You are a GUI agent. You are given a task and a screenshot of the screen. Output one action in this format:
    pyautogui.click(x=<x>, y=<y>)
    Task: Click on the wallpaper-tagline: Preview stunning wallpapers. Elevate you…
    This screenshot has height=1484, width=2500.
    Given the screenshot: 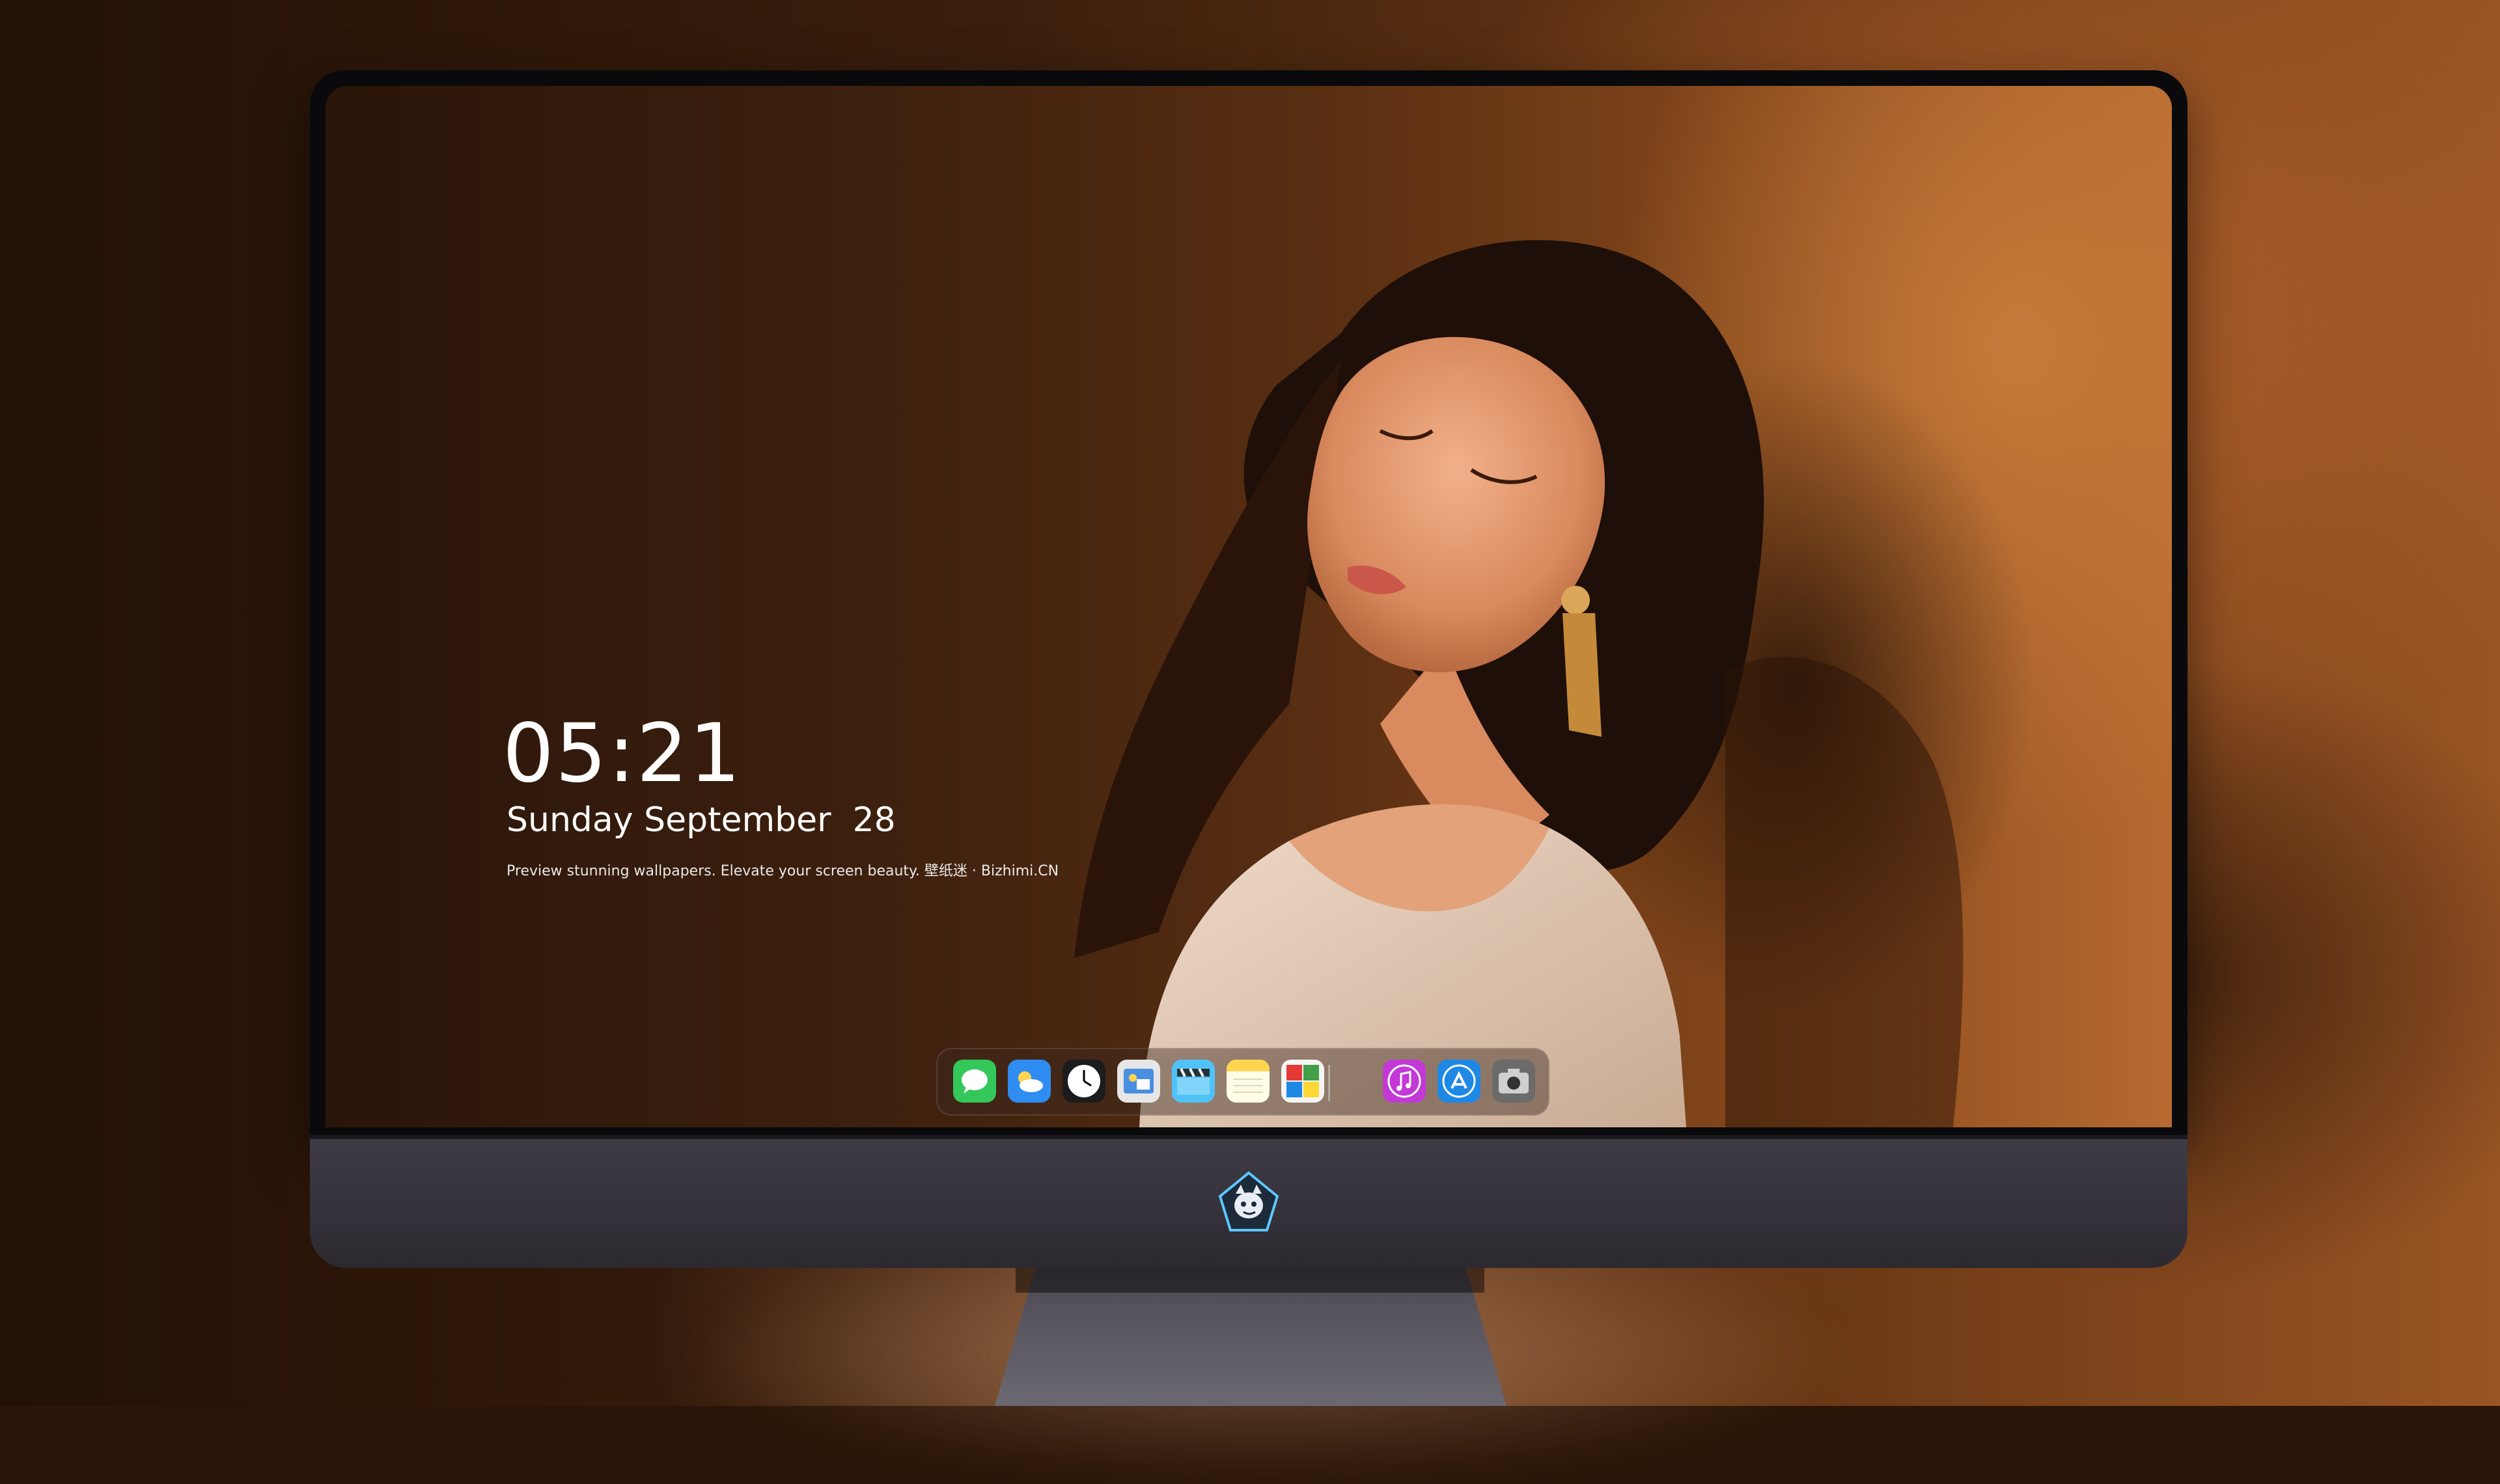 What is the action you would take?
    pyautogui.click(x=783, y=871)
    